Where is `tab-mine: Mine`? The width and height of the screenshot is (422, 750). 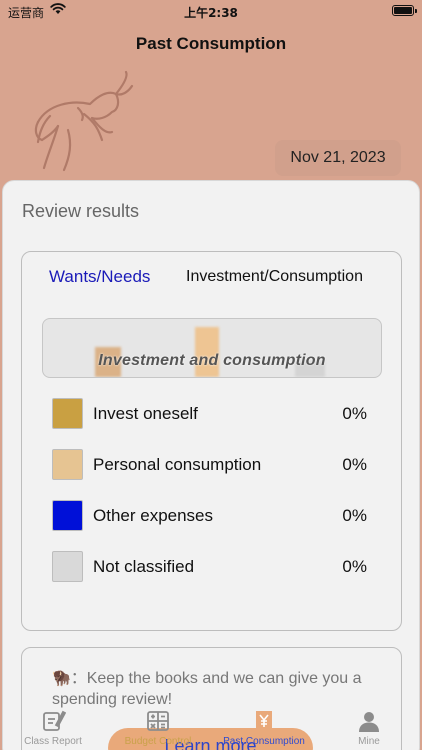 tab-mine: Mine is located at coordinates (369, 727).